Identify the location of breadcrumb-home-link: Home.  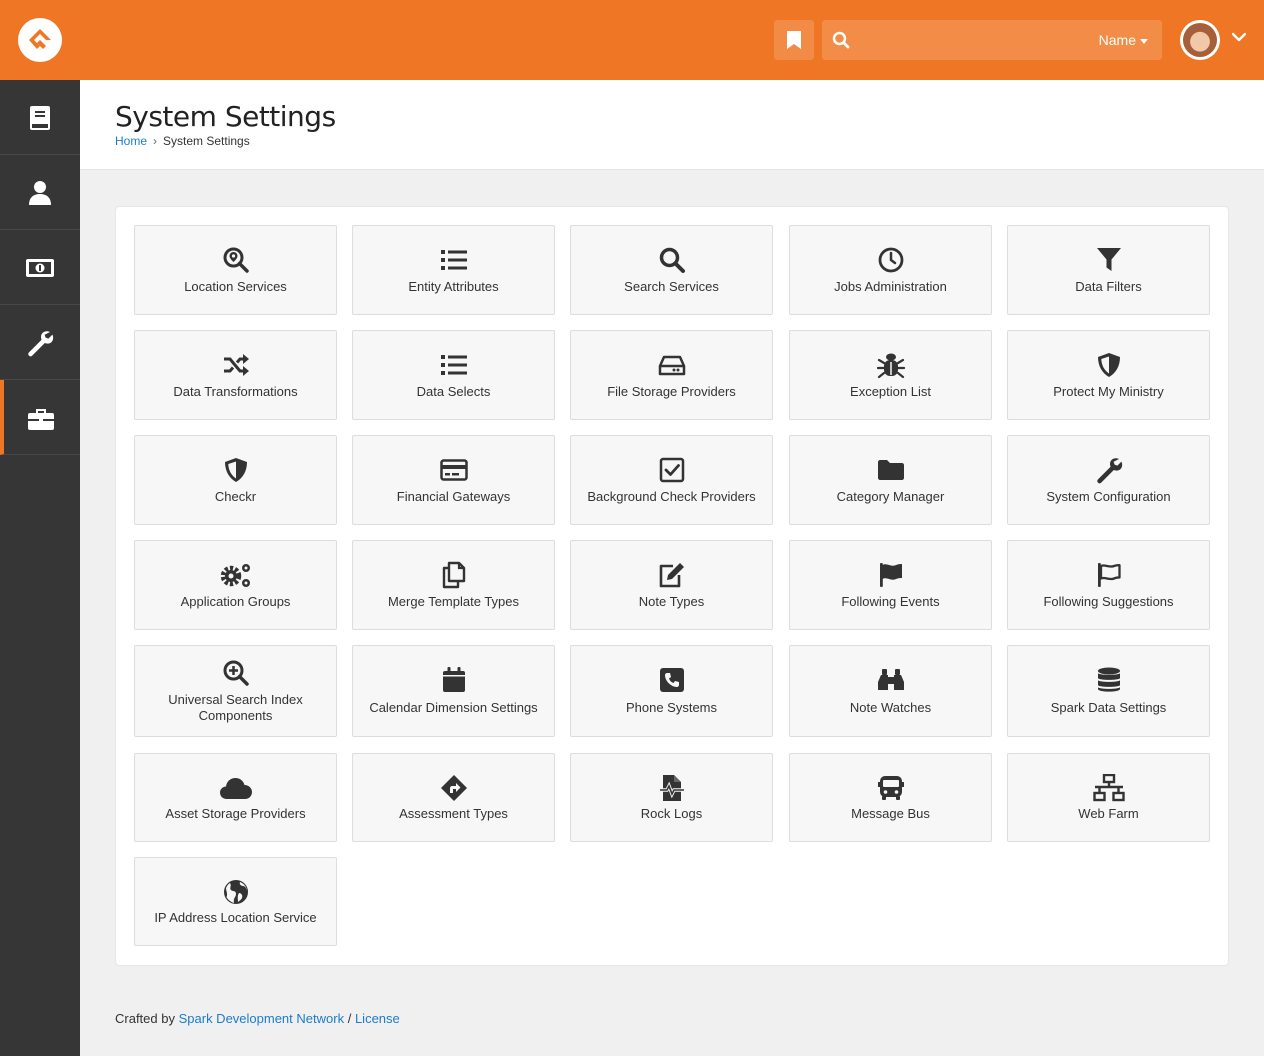
(131, 141).